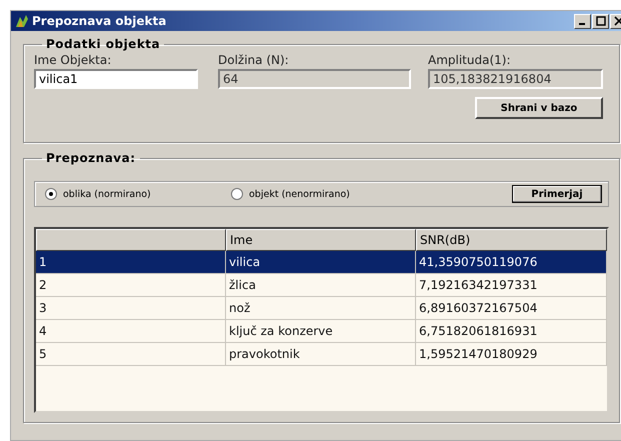 The width and height of the screenshot is (621, 441). I want to click on table-row: 1 vilica 41,3590750119076, so click(321, 262).